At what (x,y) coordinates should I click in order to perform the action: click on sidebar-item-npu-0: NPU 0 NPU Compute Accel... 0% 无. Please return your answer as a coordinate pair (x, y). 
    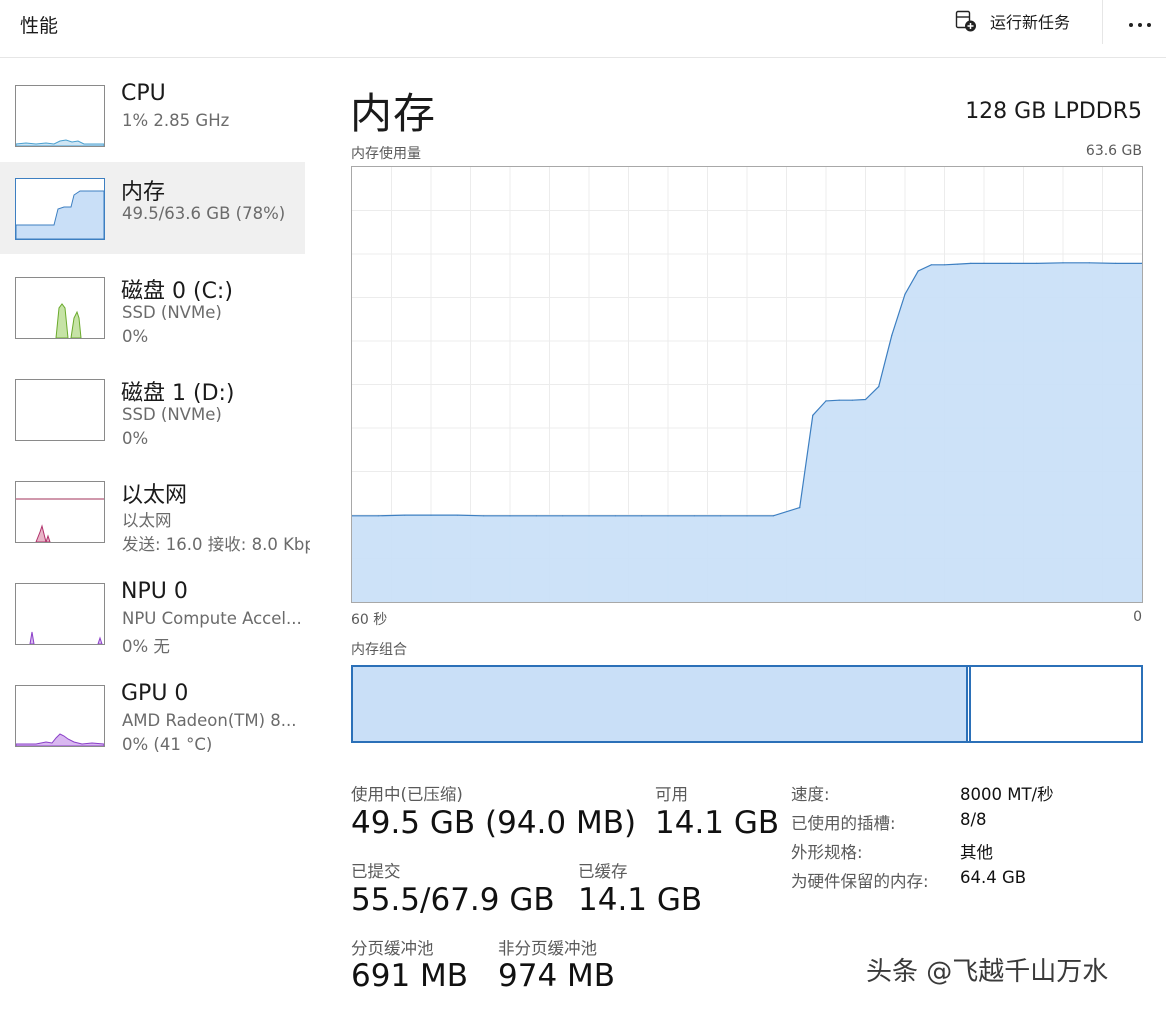
    Looking at the image, I should click on (152, 606).